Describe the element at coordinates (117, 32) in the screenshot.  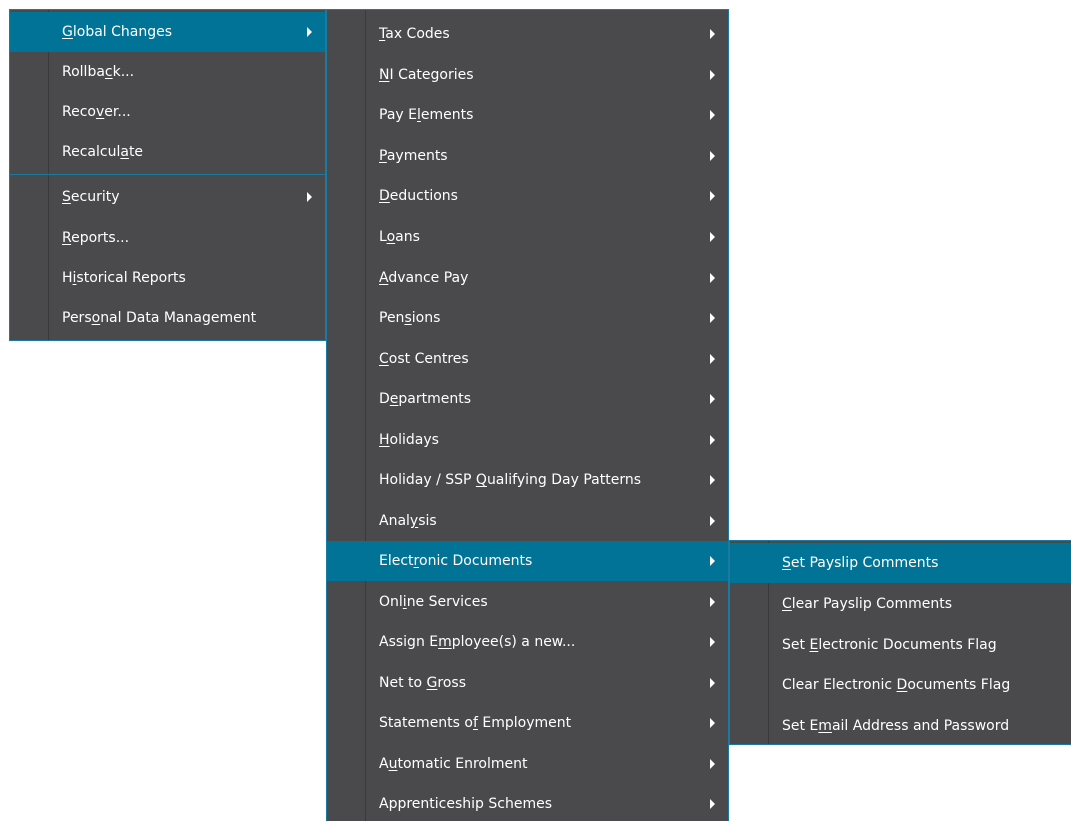
I see `menu-item-label: Global Changes` at that location.